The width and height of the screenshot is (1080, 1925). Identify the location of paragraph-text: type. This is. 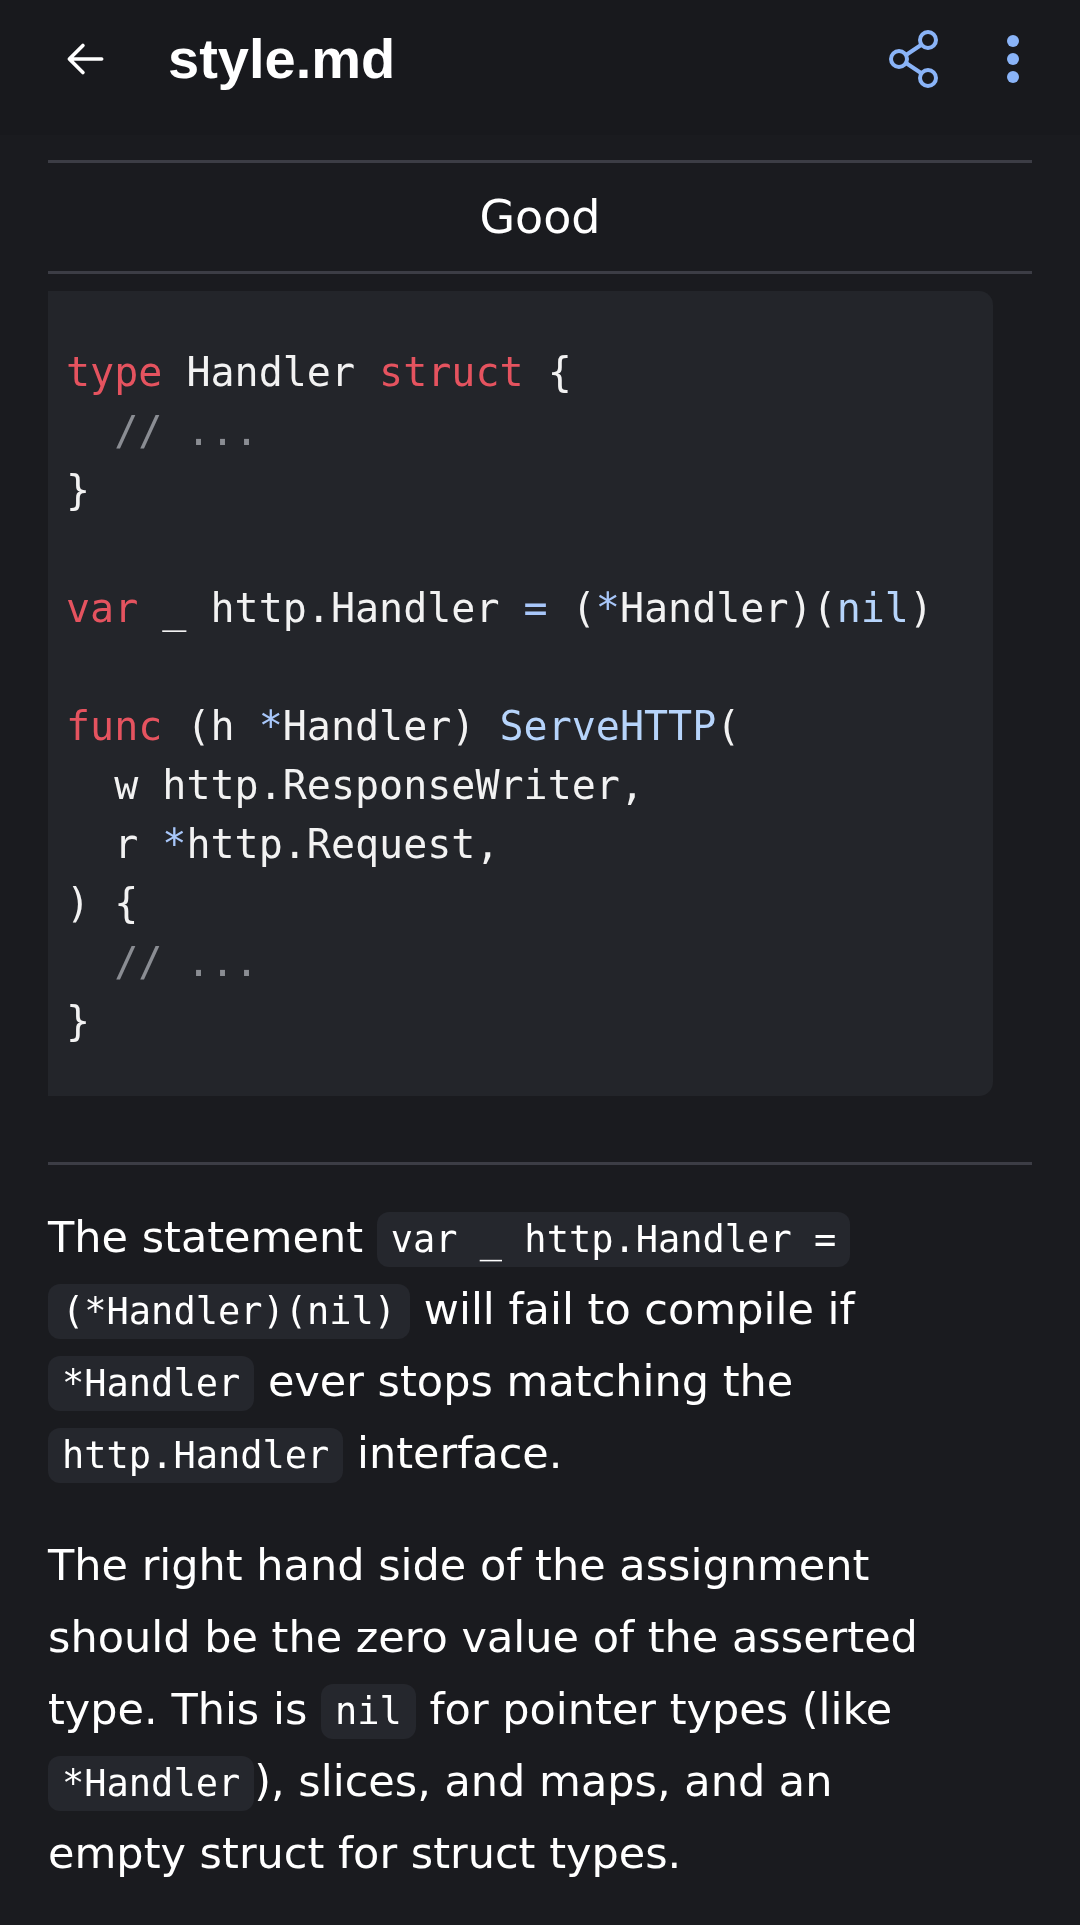
(178, 1709).